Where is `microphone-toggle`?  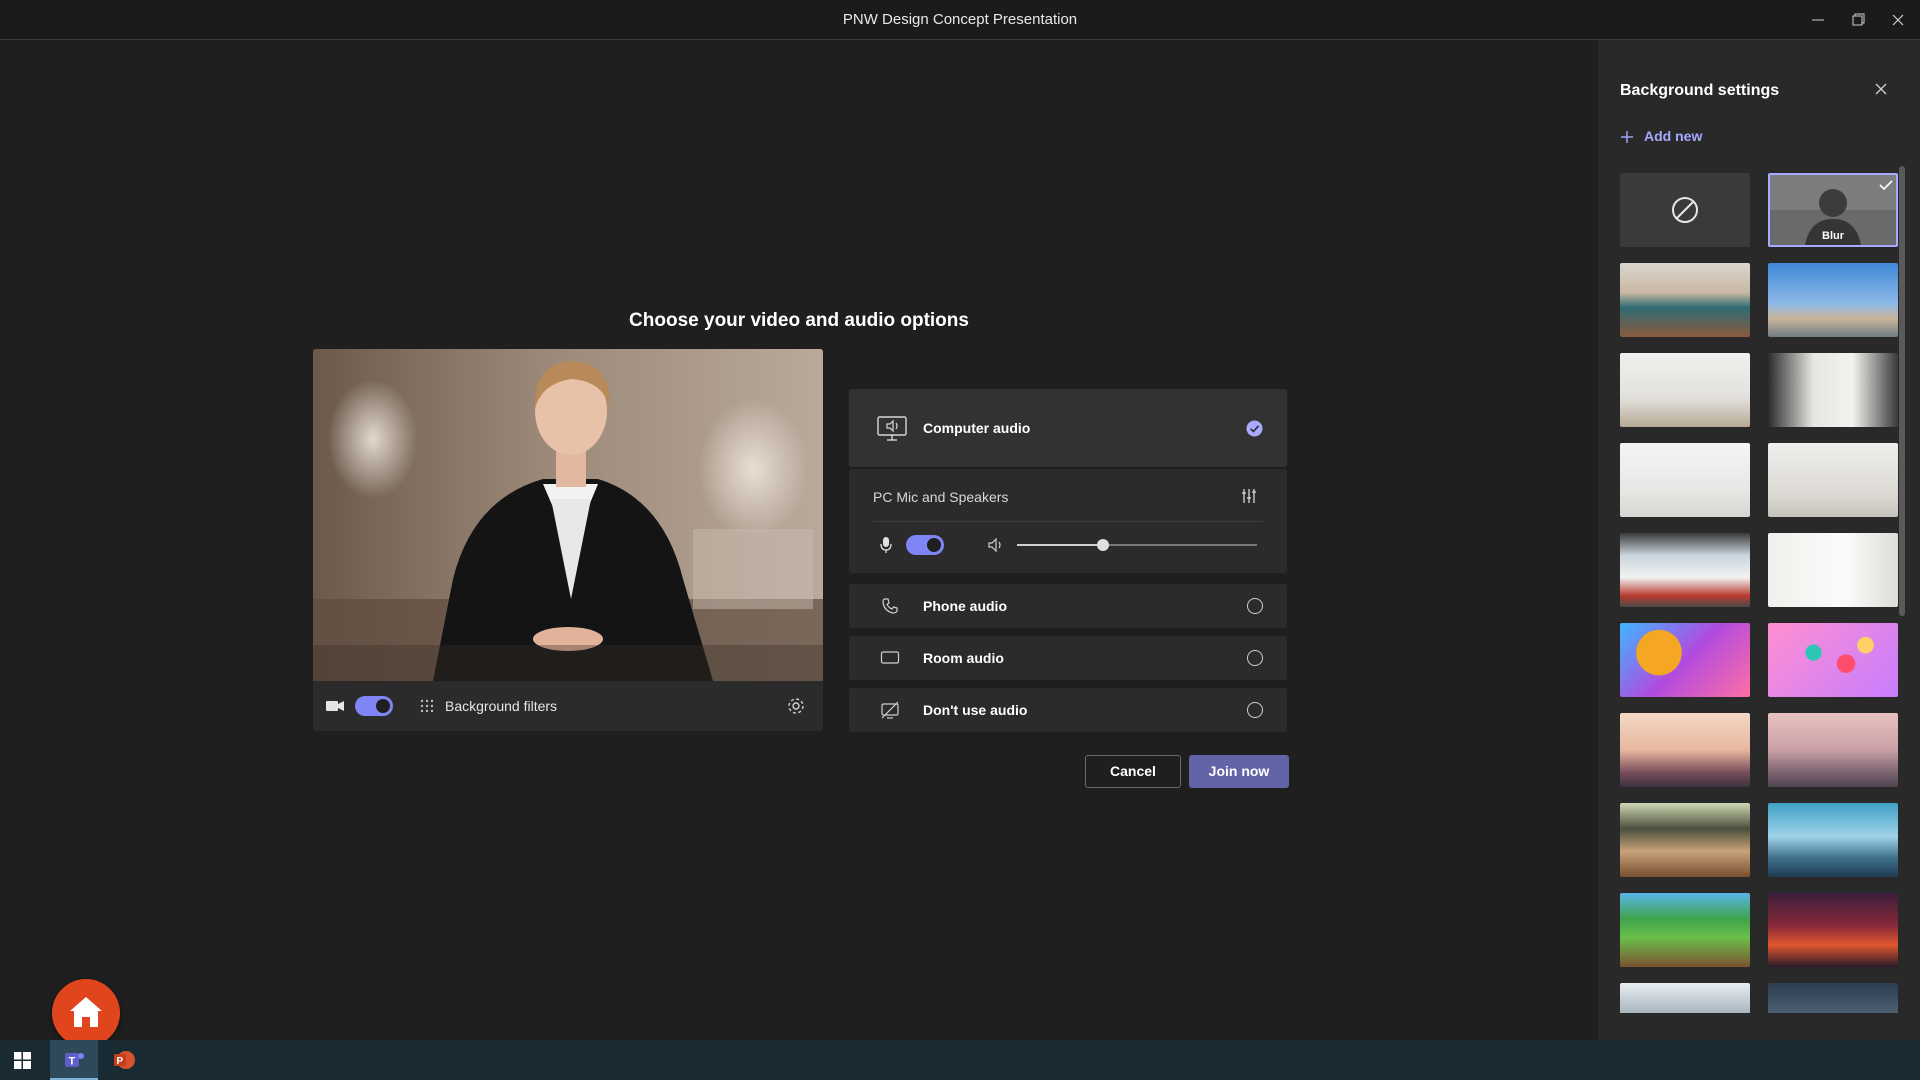 microphone-toggle is located at coordinates (925, 545).